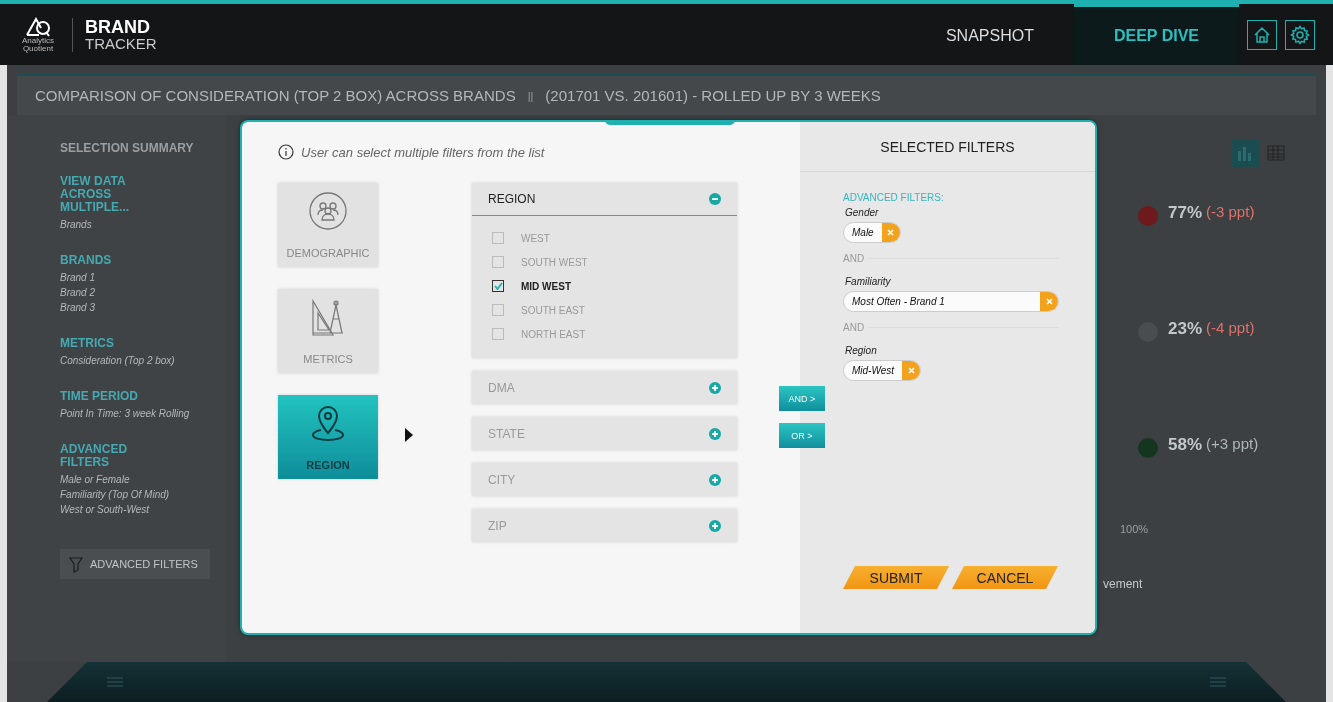  Describe the element at coordinates (604, 525) in the screenshot. I see `group-header: ZIP` at that location.